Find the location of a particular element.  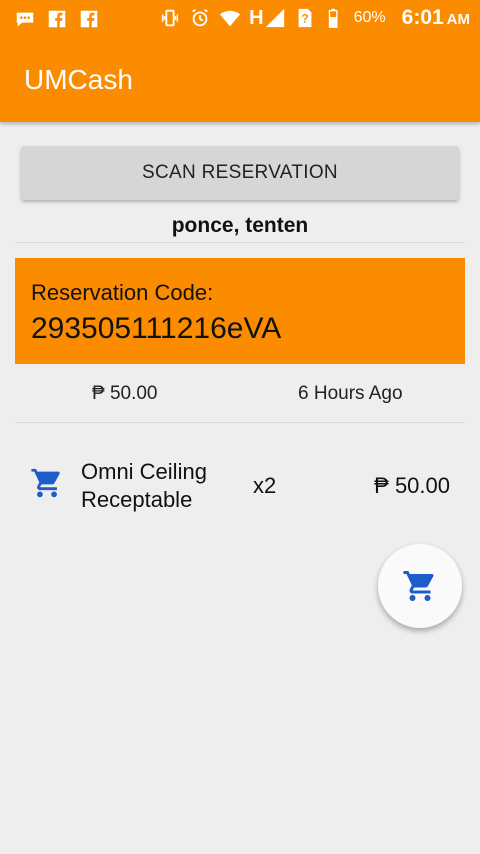

messages-icon is located at coordinates (25, 19).